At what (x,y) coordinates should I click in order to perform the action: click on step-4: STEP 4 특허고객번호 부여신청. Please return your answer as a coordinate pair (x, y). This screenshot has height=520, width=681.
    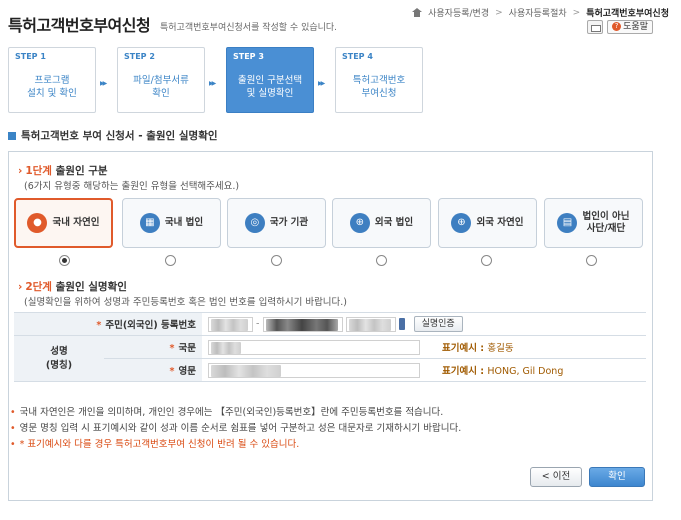
    Looking at the image, I should click on (379, 80).